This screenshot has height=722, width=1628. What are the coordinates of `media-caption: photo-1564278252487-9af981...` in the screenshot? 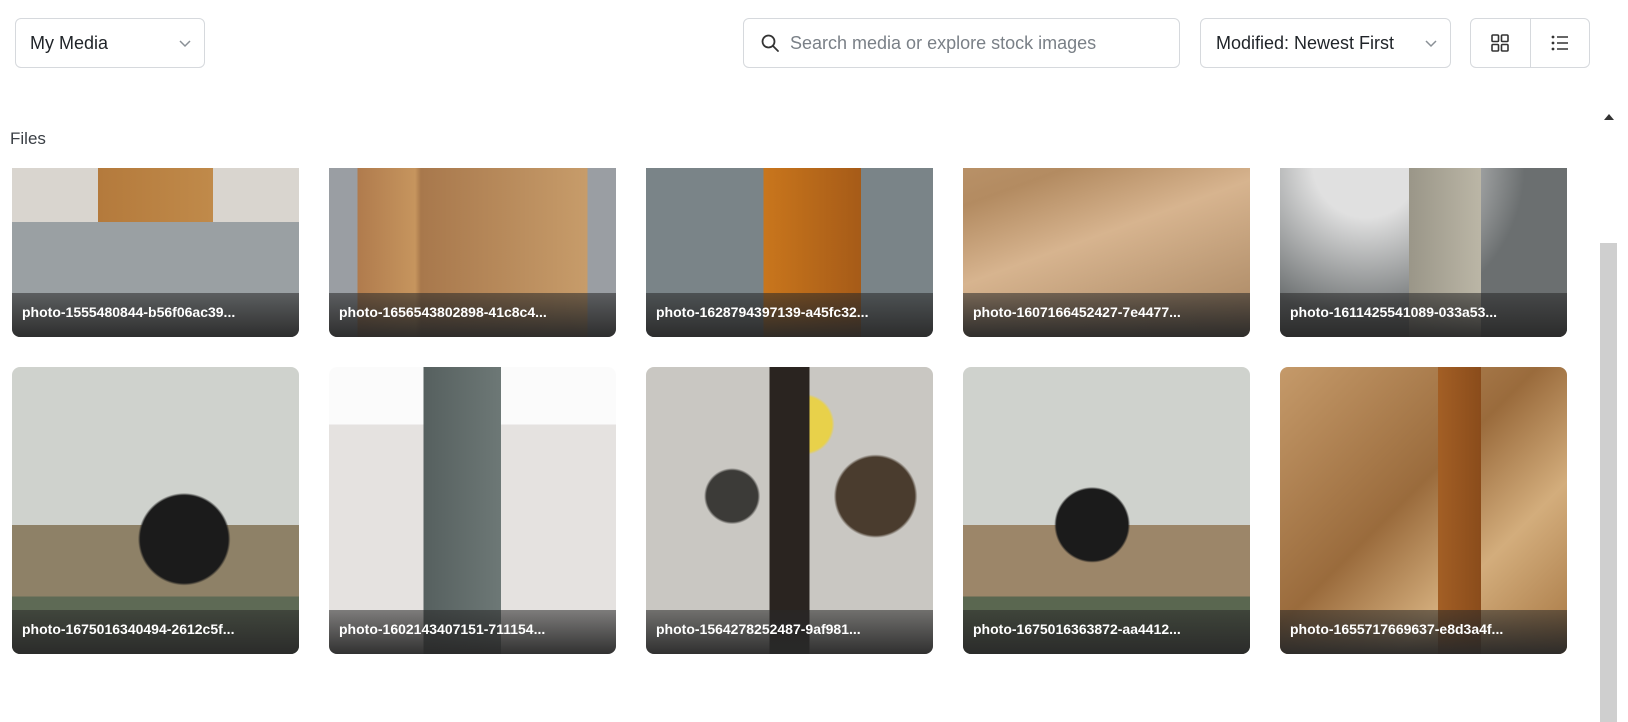 It's located at (789, 632).